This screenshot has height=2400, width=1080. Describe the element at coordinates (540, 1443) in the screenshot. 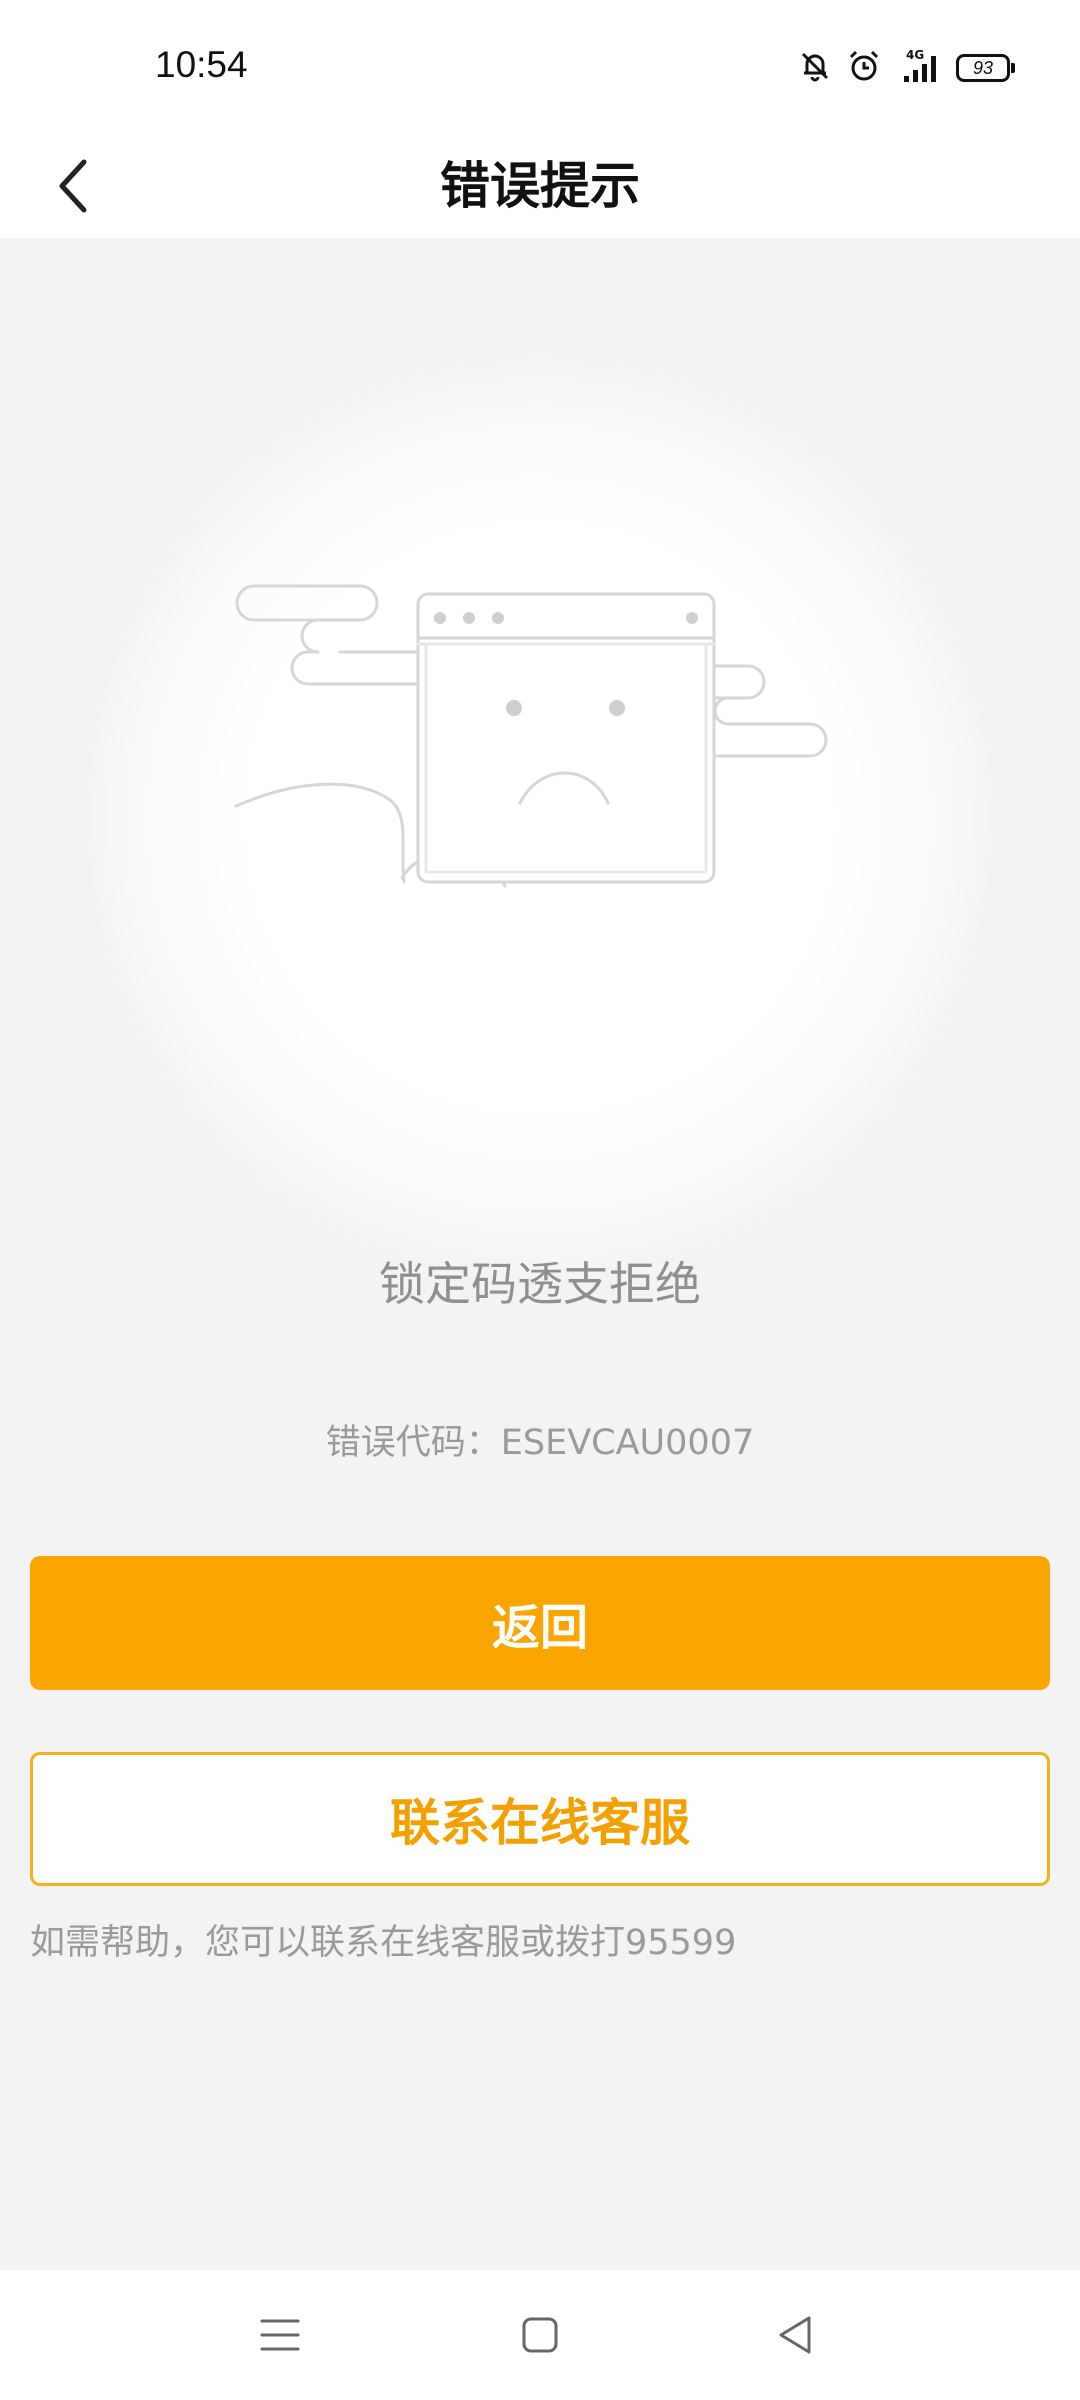

I see `error-code: 错误代码：ESEVCAU0007` at that location.